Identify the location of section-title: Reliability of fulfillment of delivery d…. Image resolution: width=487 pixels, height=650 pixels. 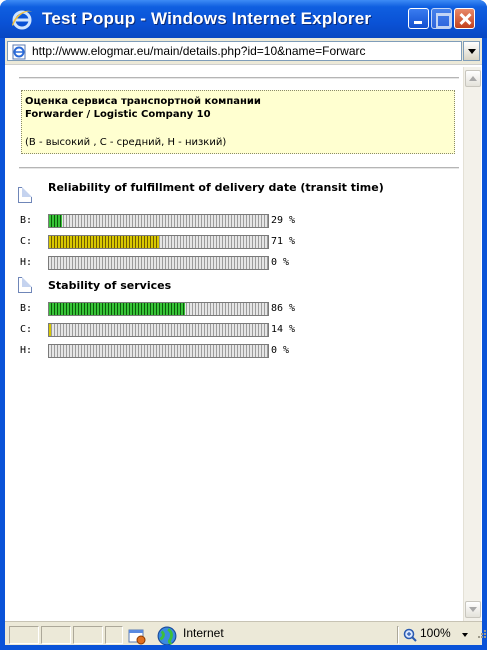
(216, 187).